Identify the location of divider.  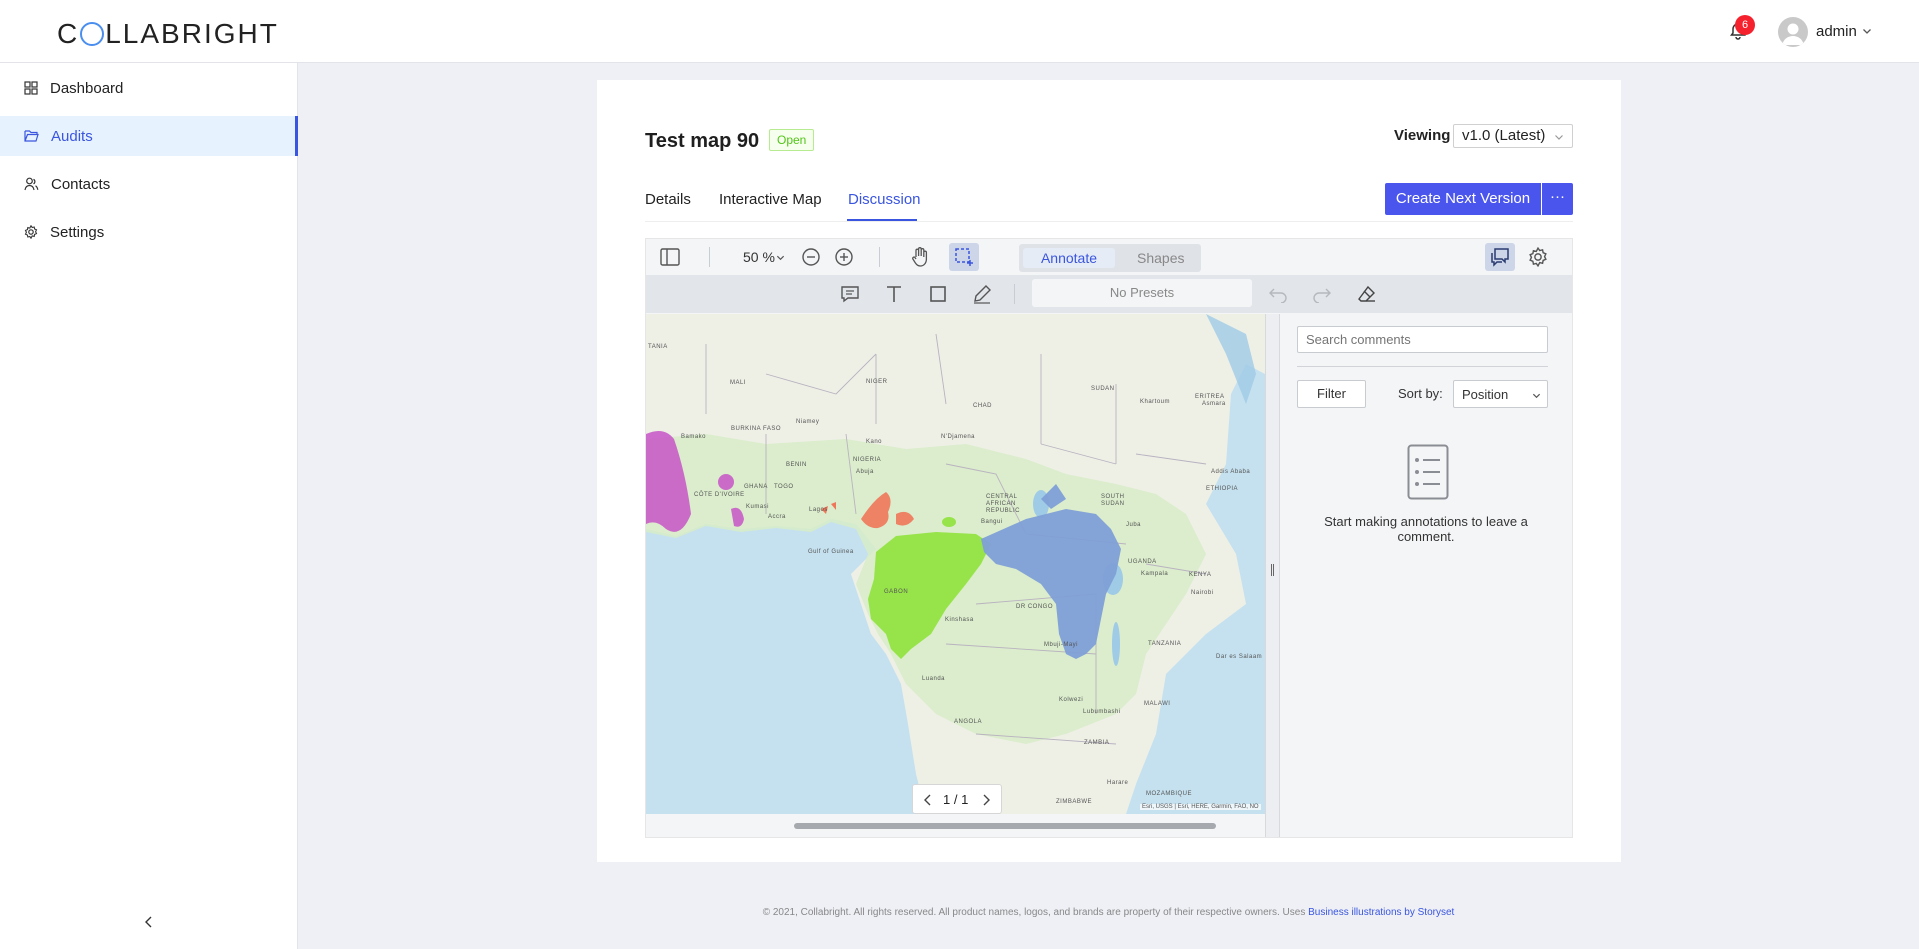
(1422, 366).